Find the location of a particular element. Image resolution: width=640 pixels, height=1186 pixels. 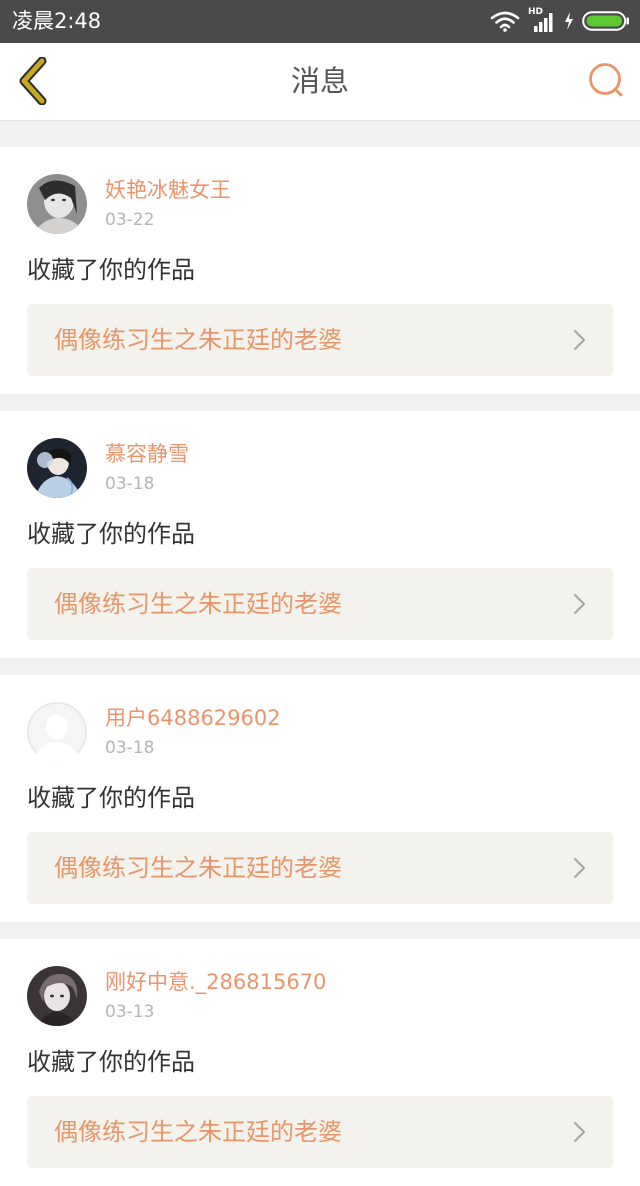

search-icon is located at coordinates (606, 80).